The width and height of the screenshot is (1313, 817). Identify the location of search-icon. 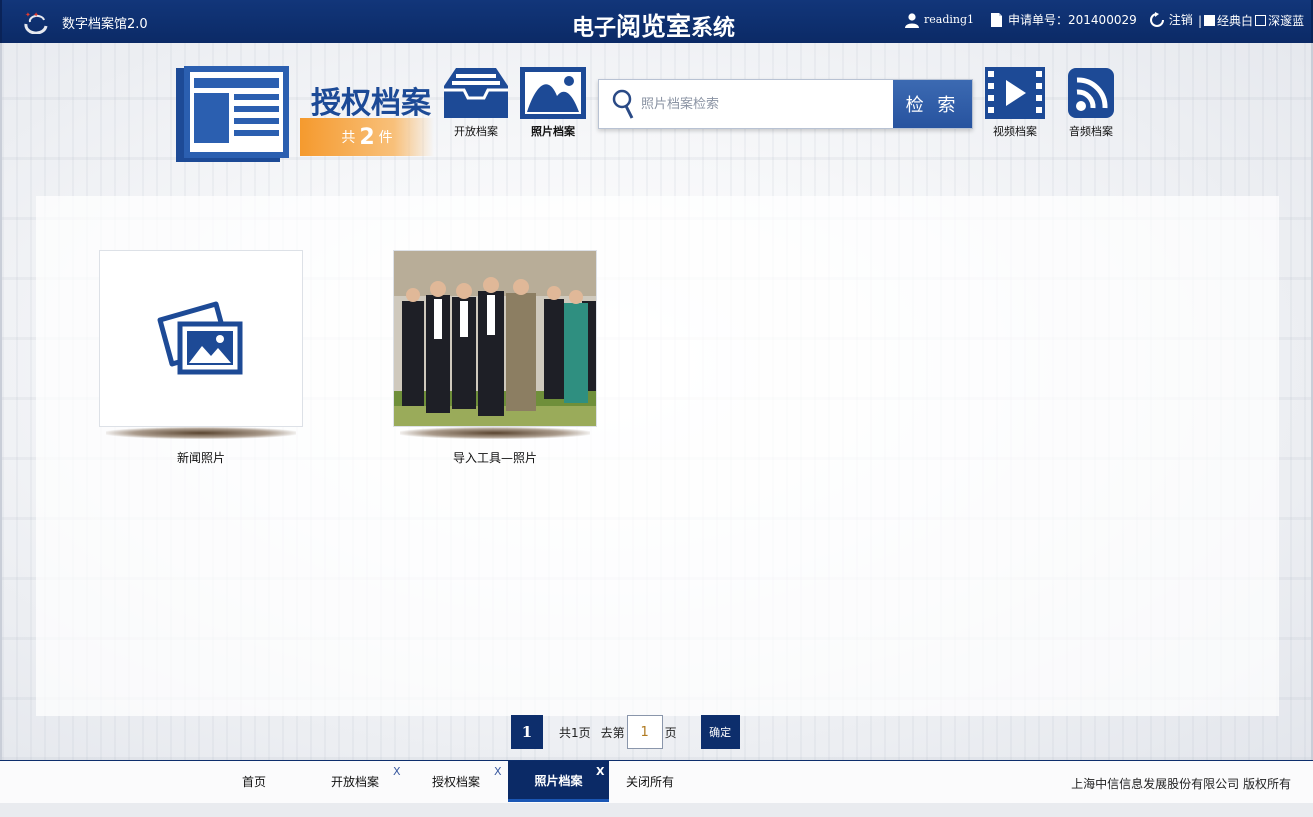
(623, 104).